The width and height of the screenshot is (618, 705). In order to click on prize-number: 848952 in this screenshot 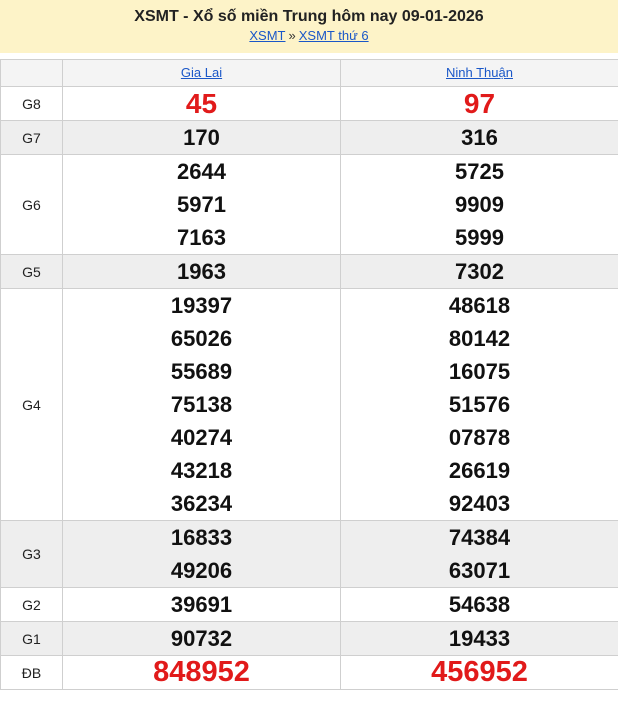, I will do `click(201, 672)`.